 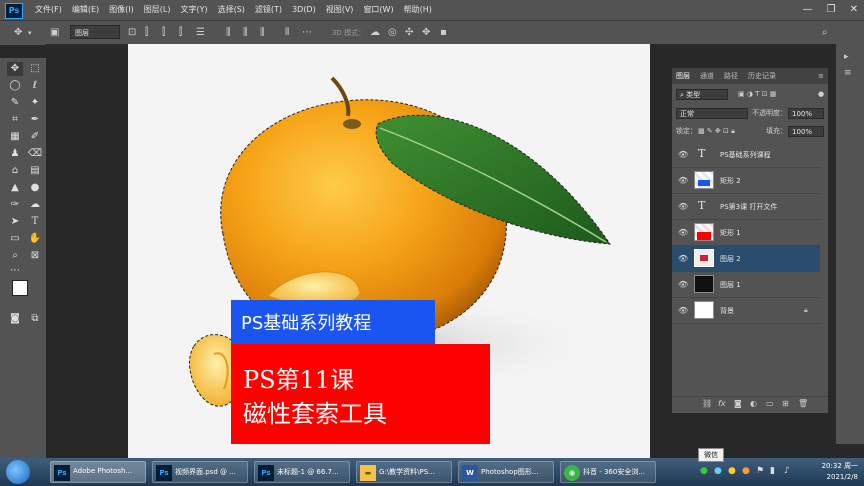 What do you see at coordinates (825, 33) in the screenshot?
I see `search-icon: ⌕` at bounding box center [825, 33].